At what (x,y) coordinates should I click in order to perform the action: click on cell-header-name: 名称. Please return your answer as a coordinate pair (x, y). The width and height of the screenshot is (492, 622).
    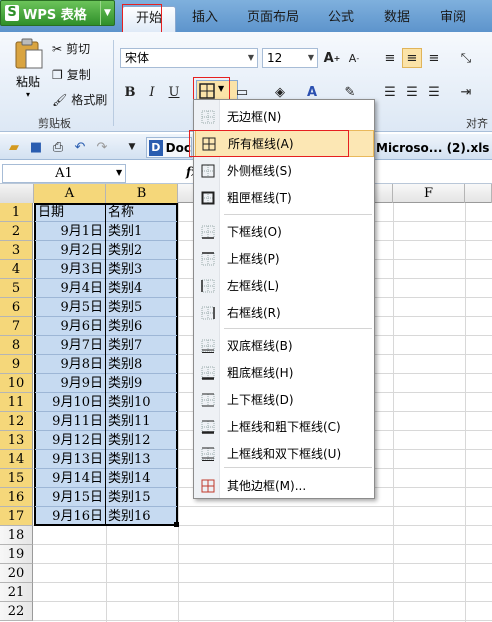
    Looking at the image, I should click on (142, 212).